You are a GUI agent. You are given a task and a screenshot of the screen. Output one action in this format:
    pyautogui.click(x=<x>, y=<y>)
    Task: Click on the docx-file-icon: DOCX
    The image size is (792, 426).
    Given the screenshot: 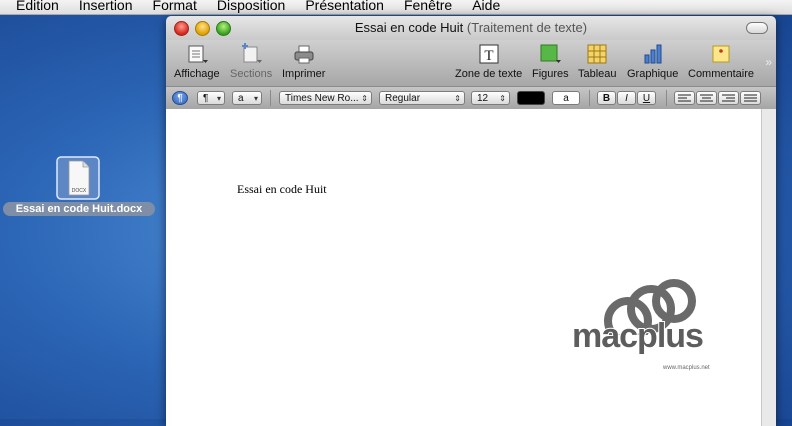 What is the action you would take?
    pyautogui.click(x=78, y=178)
    